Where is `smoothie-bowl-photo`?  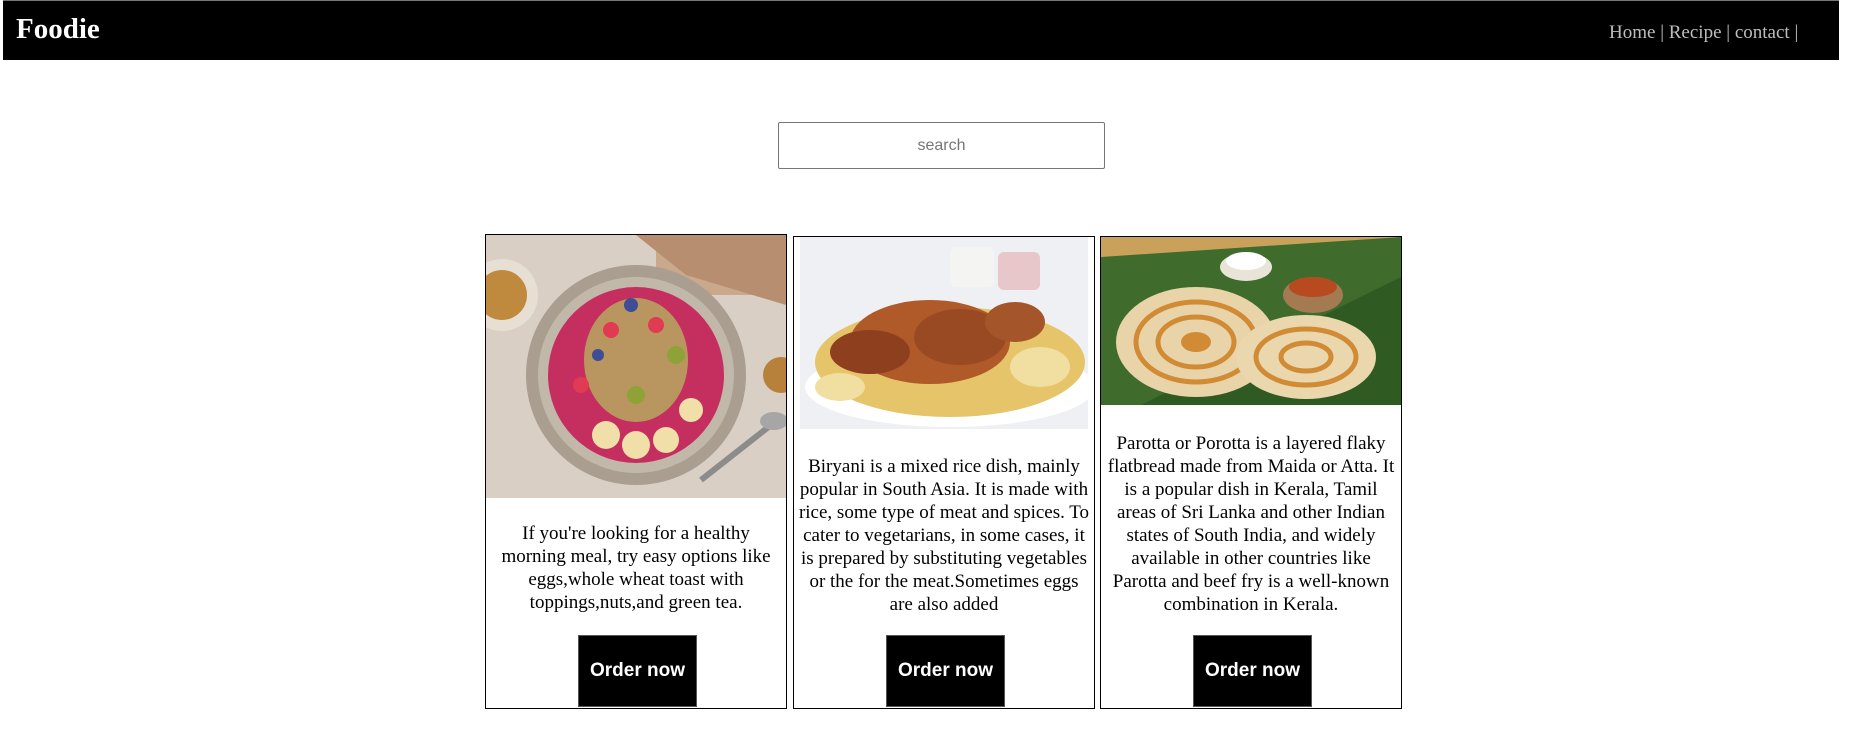
smoothie-bowl-photo is located at coordinates (636, 366).